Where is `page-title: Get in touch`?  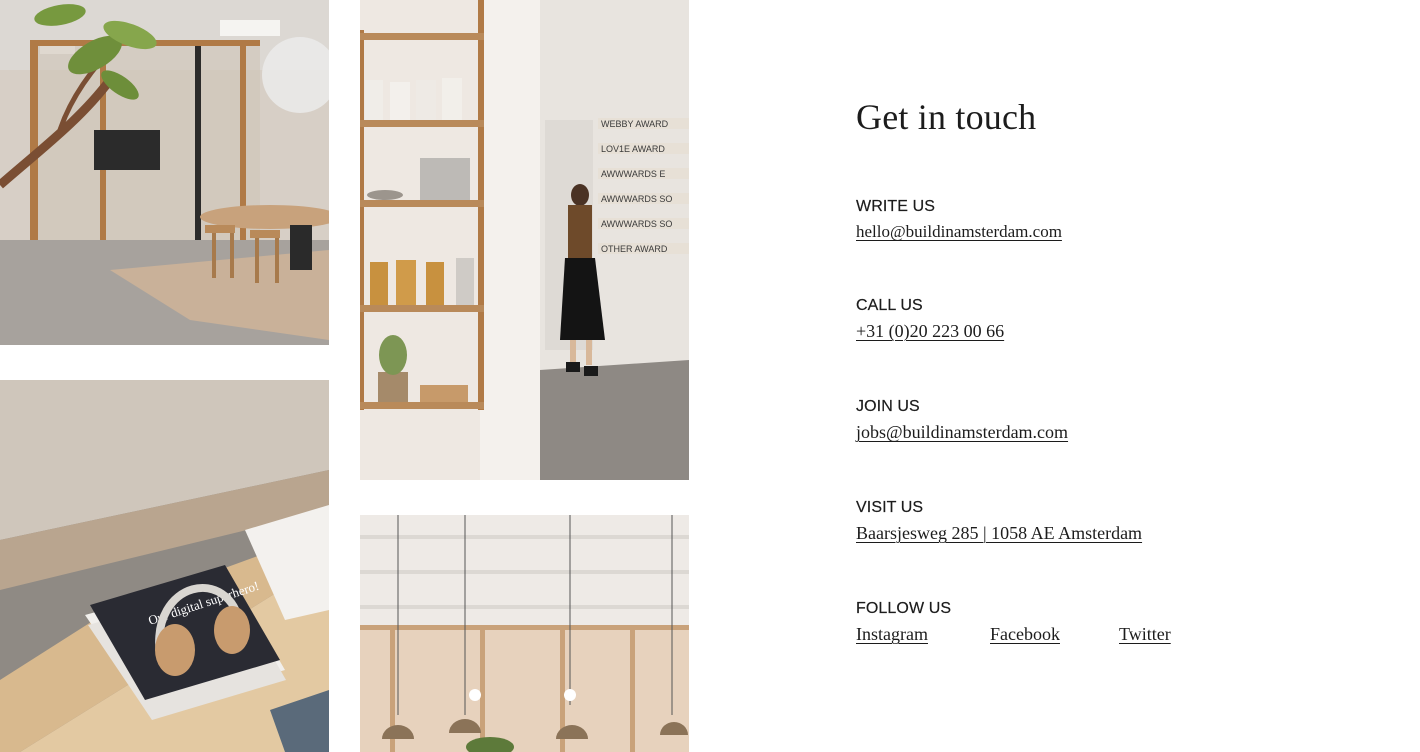 page-title: Get in touch is located at coordinates (946, 117).